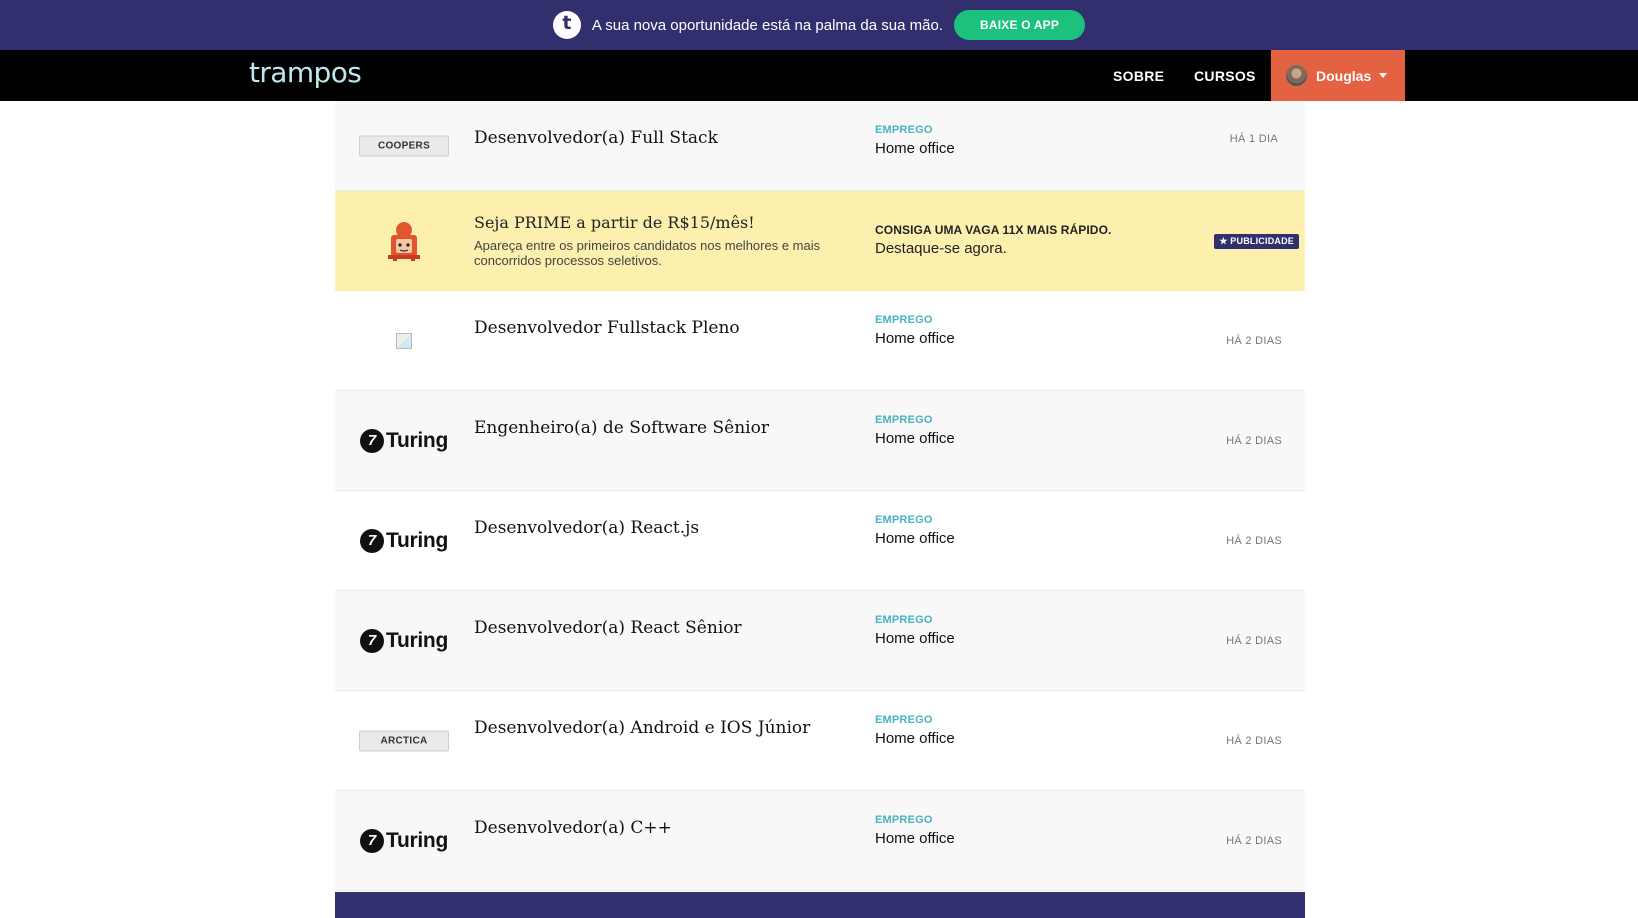 The image size is (1638, 918). Describe the element at coordinates (566, 25) in the screenshot. I see `trampos-app-icon: t` at that location.